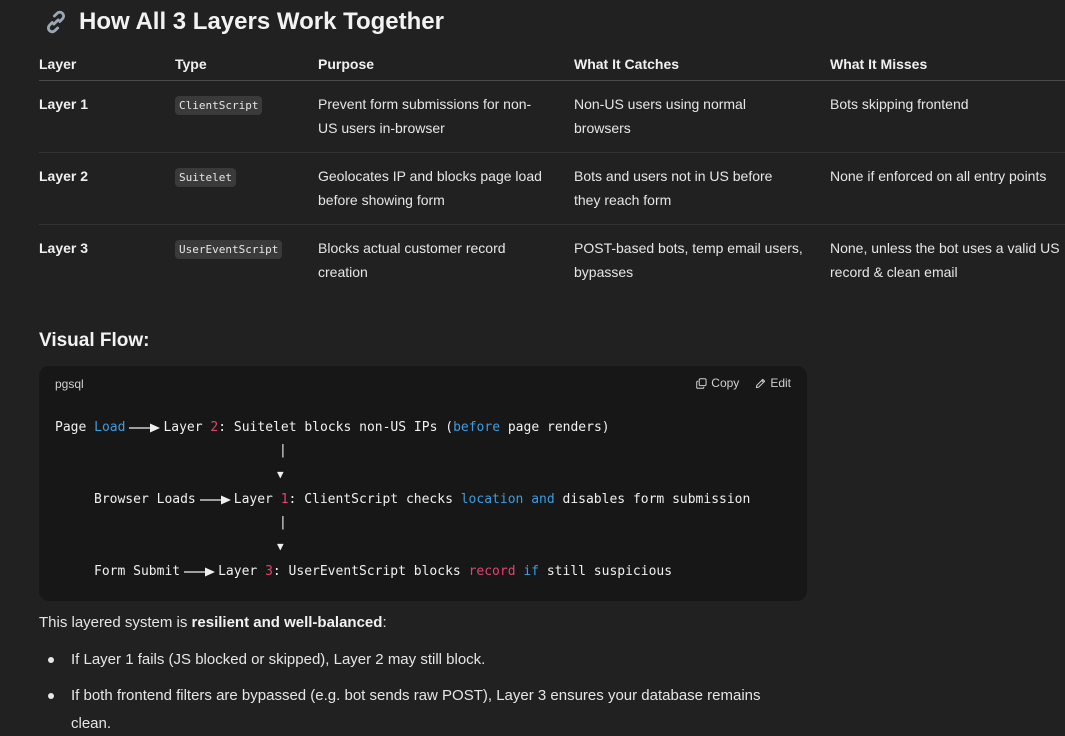  Describe the element at coordinates (412, 260) in the screenshot. I see `purpose-text: Blocks actual customer record creation` at that location.